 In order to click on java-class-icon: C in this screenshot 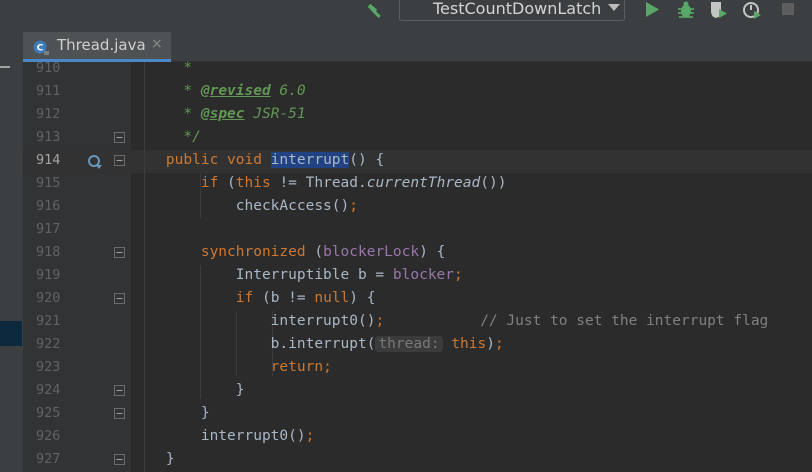, I will do `click(41, 47)`.